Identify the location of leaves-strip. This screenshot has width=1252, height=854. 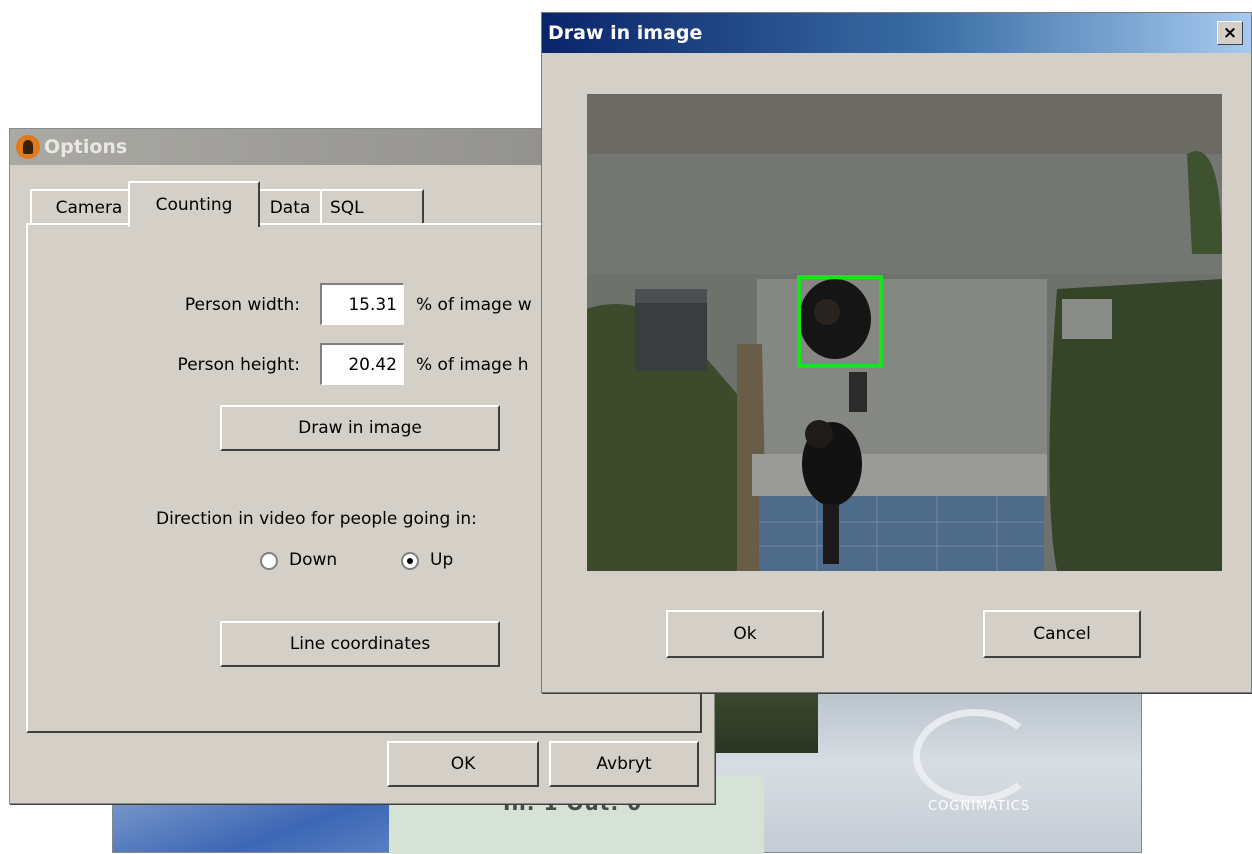
(904, 124).